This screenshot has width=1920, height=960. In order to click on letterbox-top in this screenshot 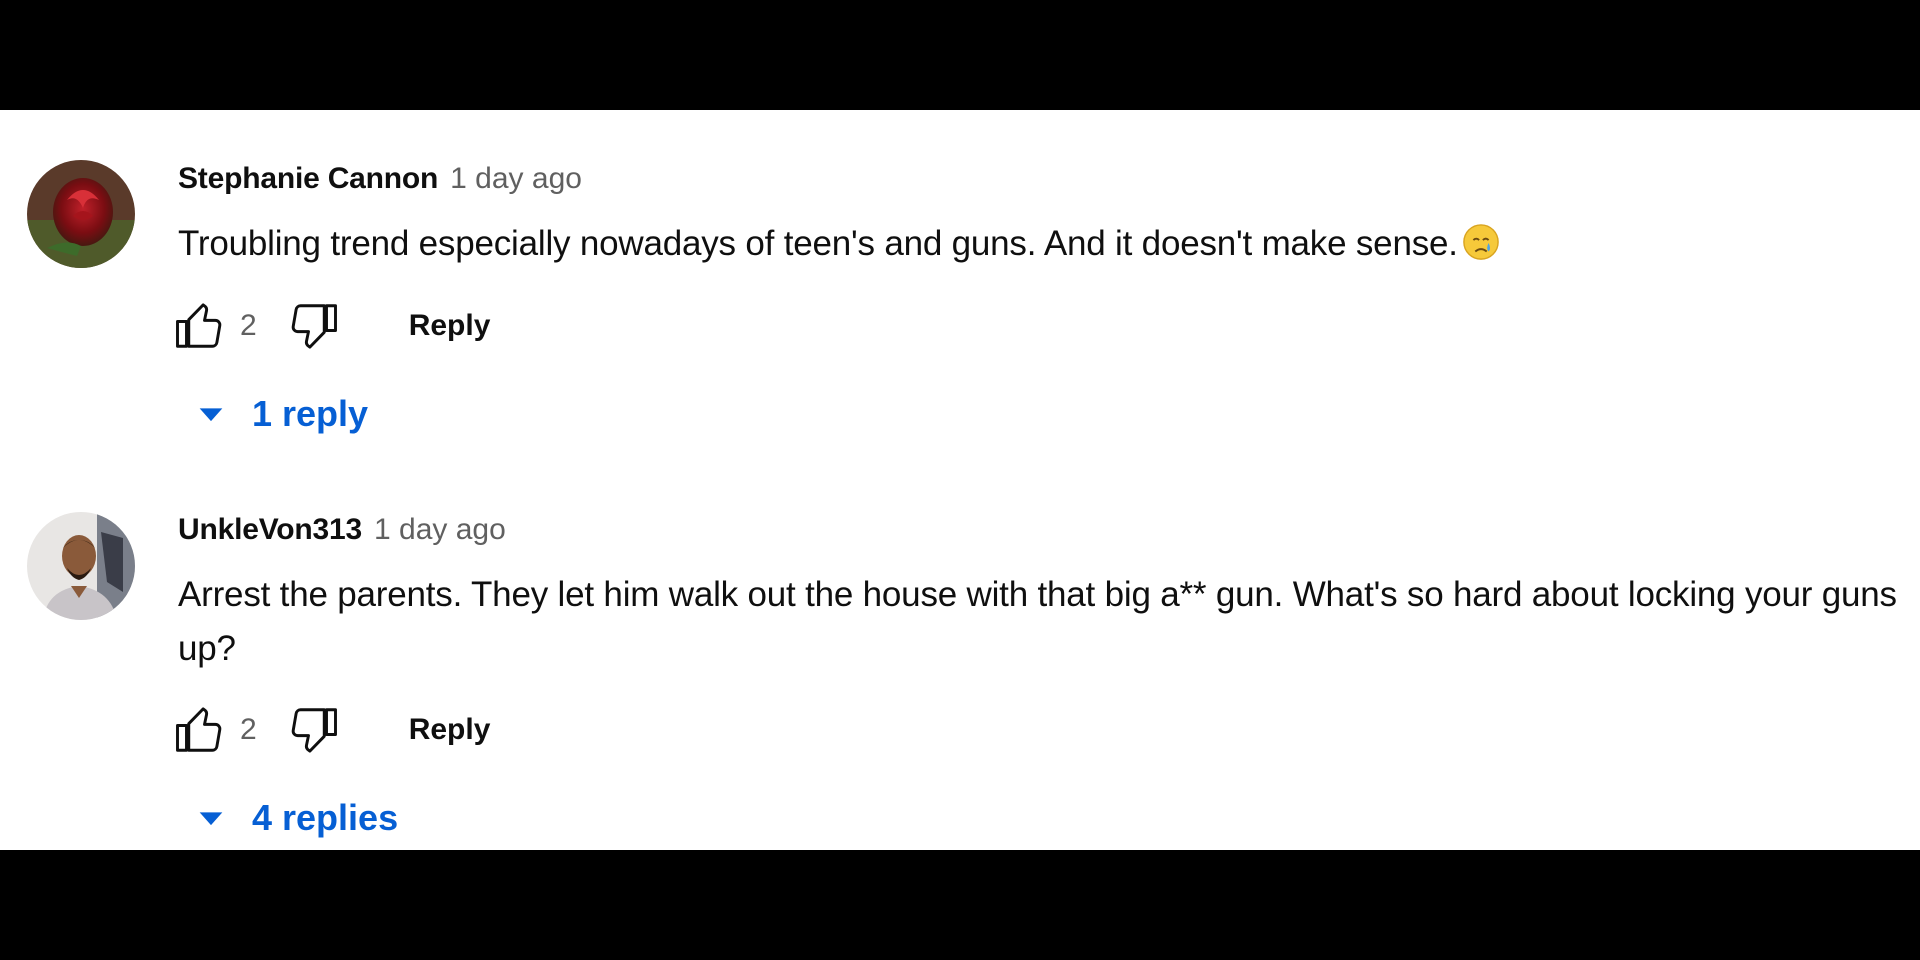, I will do `click(960, 55)`.